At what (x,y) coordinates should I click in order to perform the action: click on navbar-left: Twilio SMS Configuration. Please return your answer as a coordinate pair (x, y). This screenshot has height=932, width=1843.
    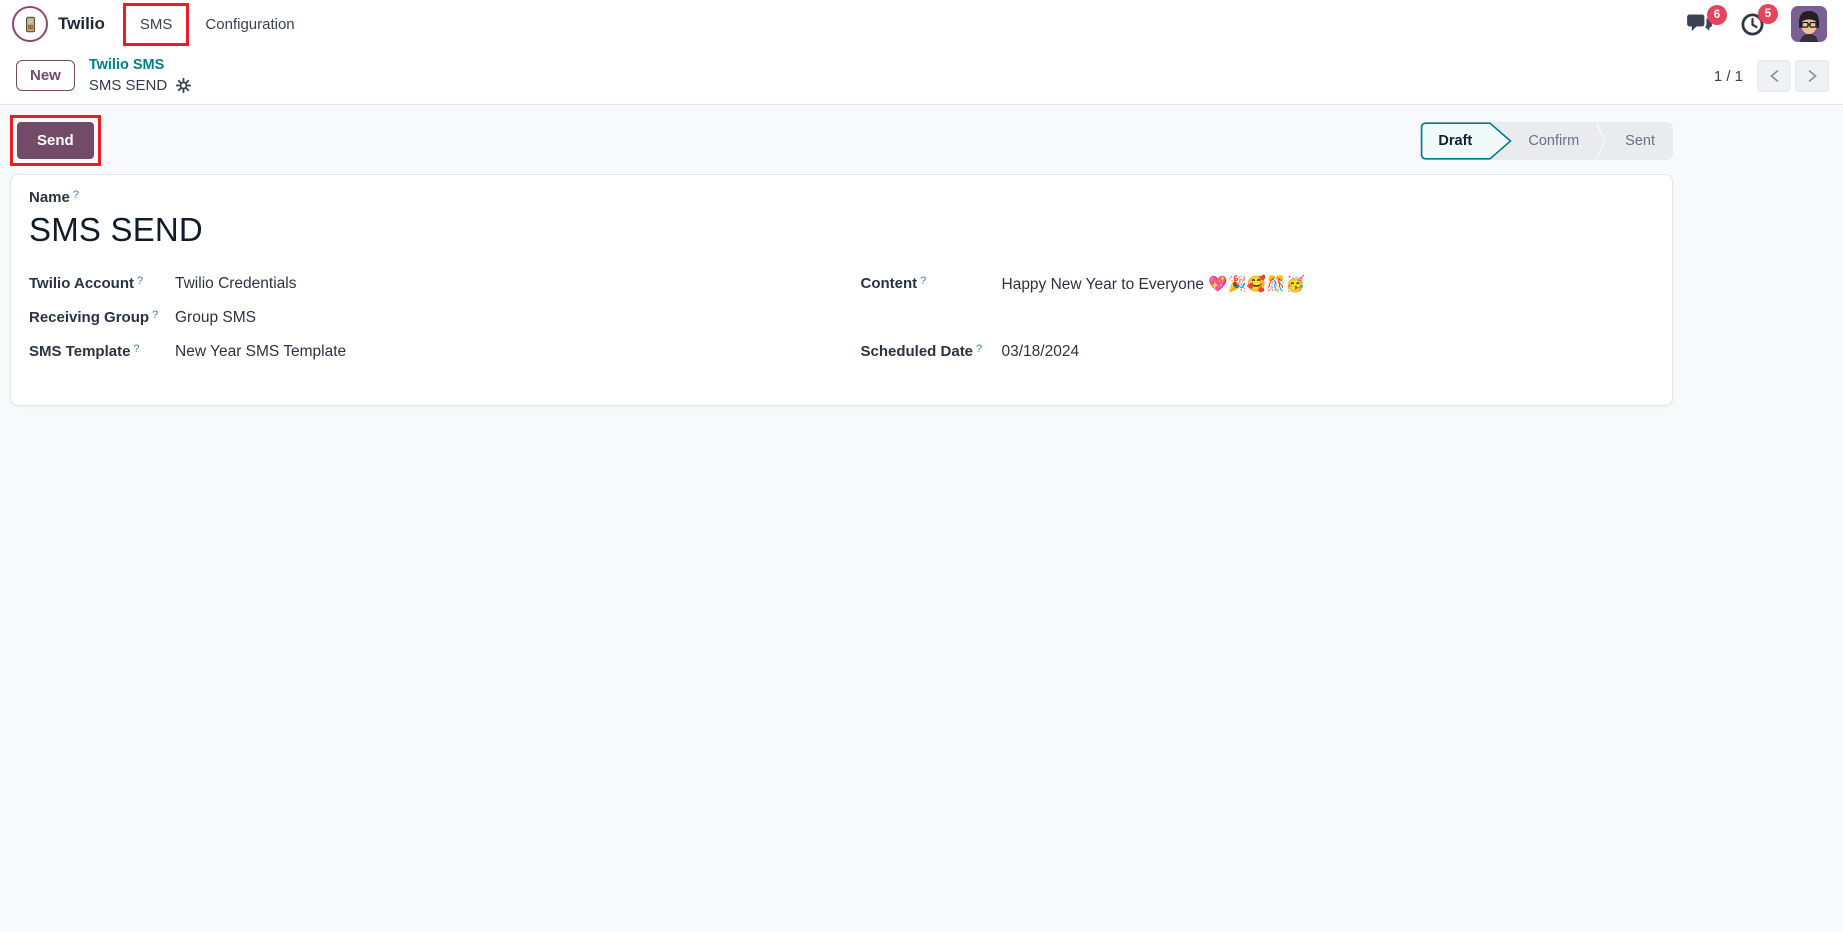
    Looking at the image, I should click on (155, 24).